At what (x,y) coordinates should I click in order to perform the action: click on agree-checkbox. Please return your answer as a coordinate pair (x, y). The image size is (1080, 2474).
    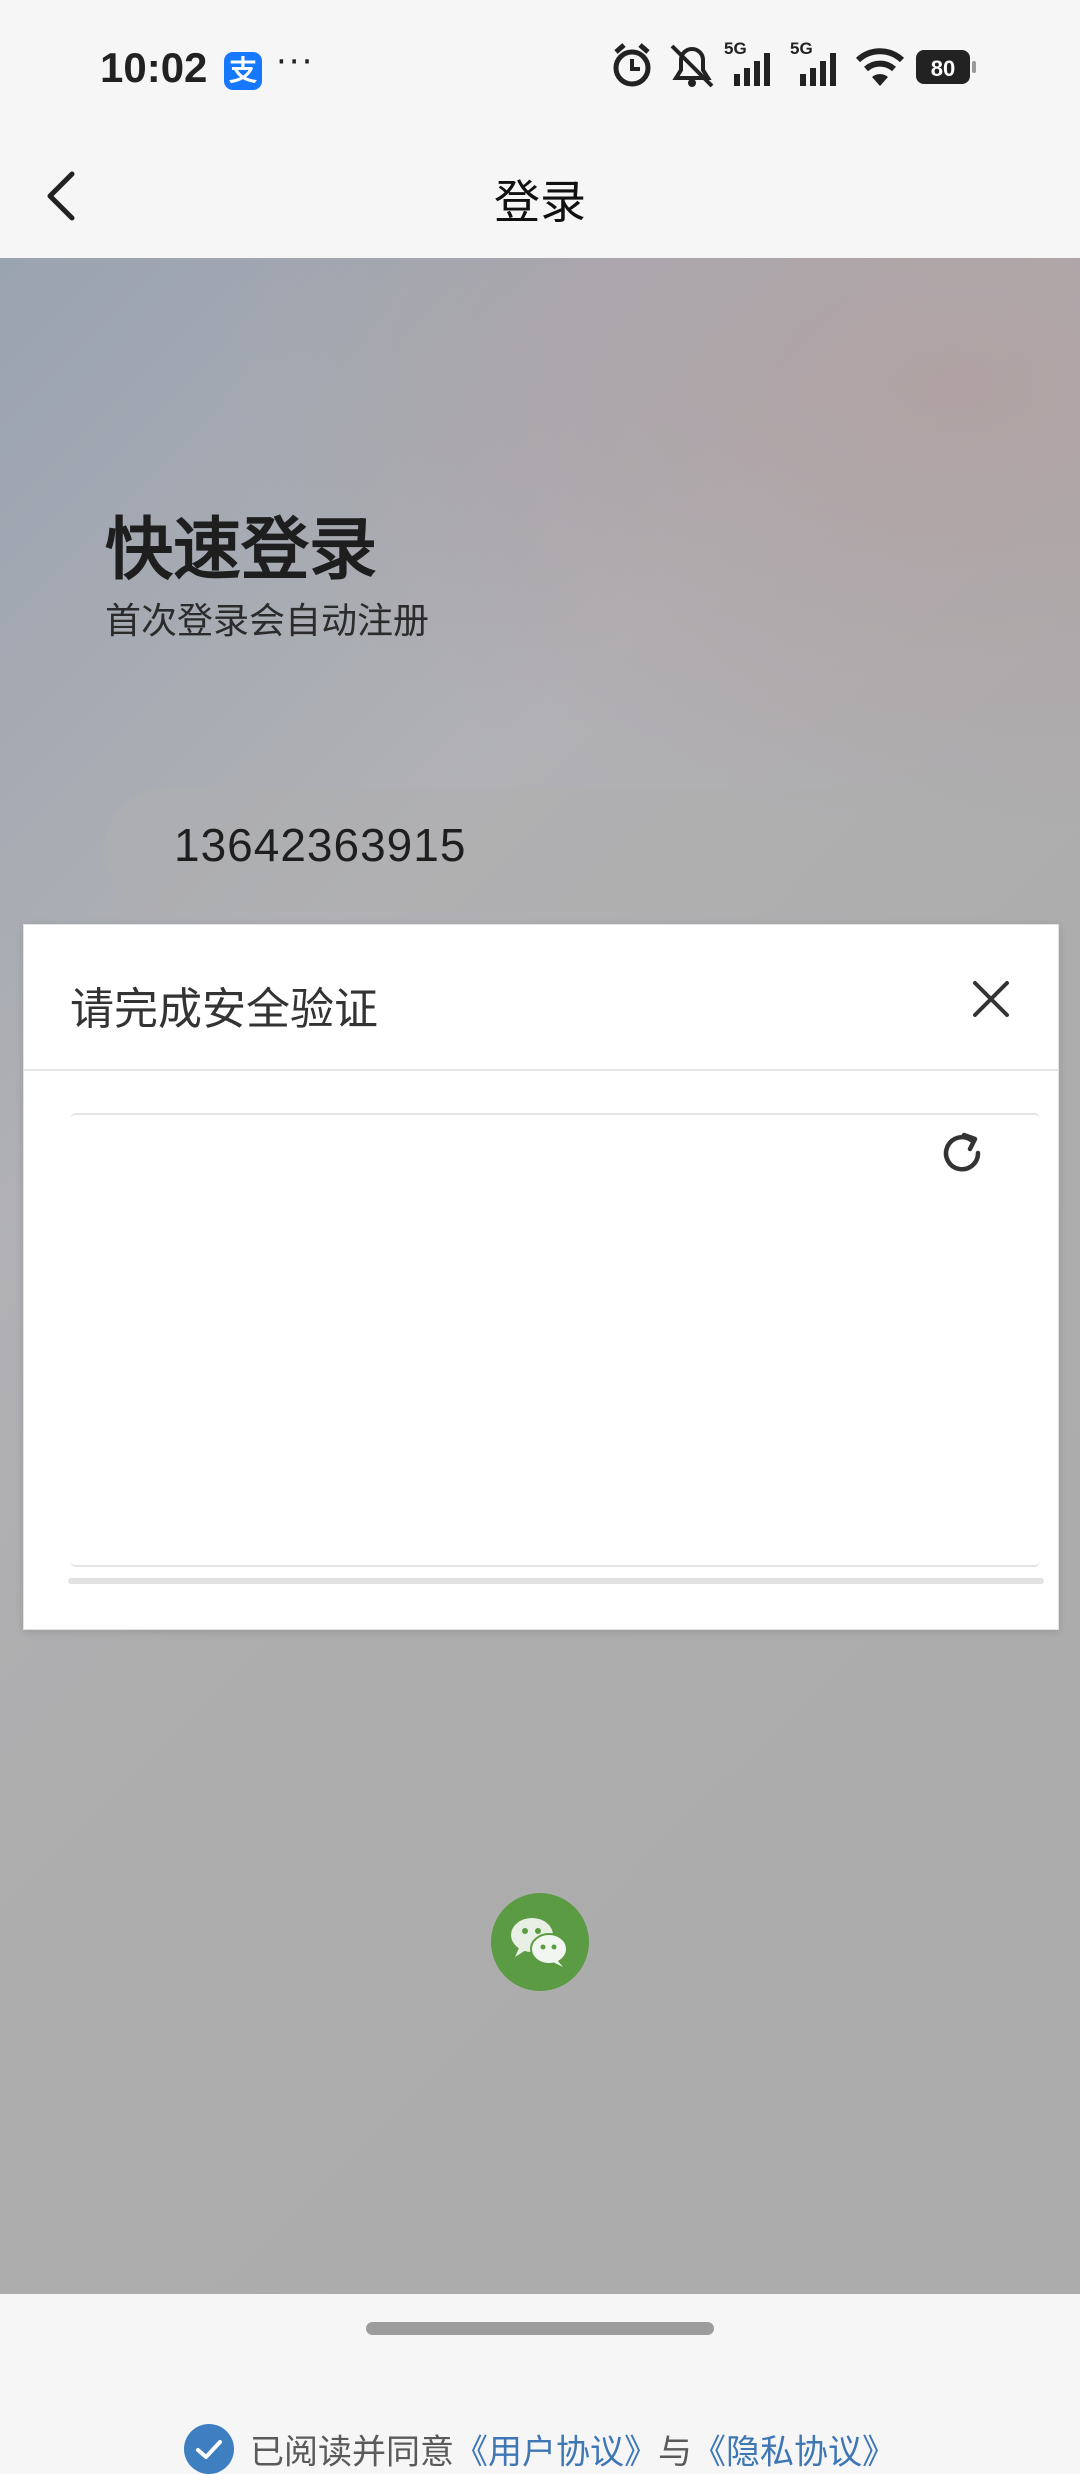
    Looking at the image, I should click on (209, 2449).